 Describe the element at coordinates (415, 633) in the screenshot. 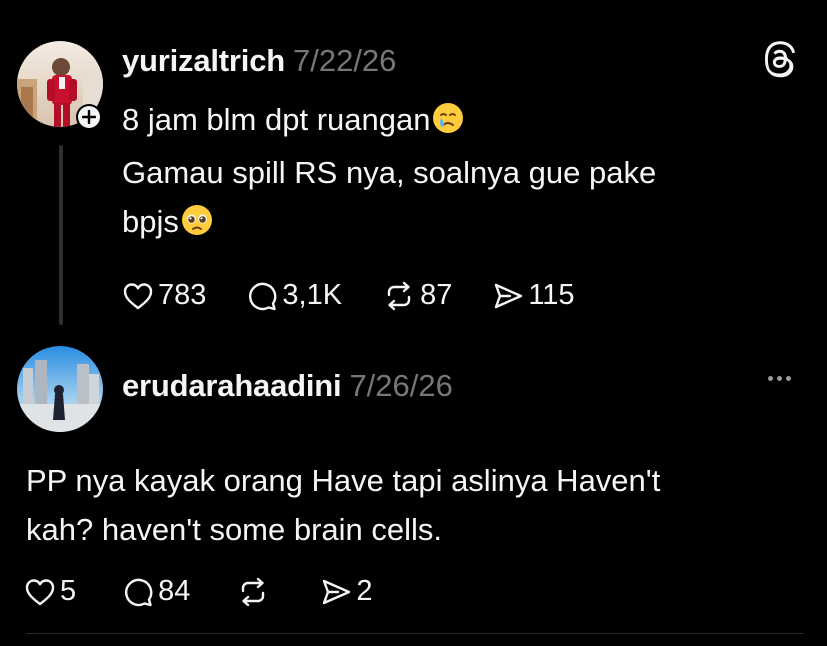

I see `bottom-divider` at that location.